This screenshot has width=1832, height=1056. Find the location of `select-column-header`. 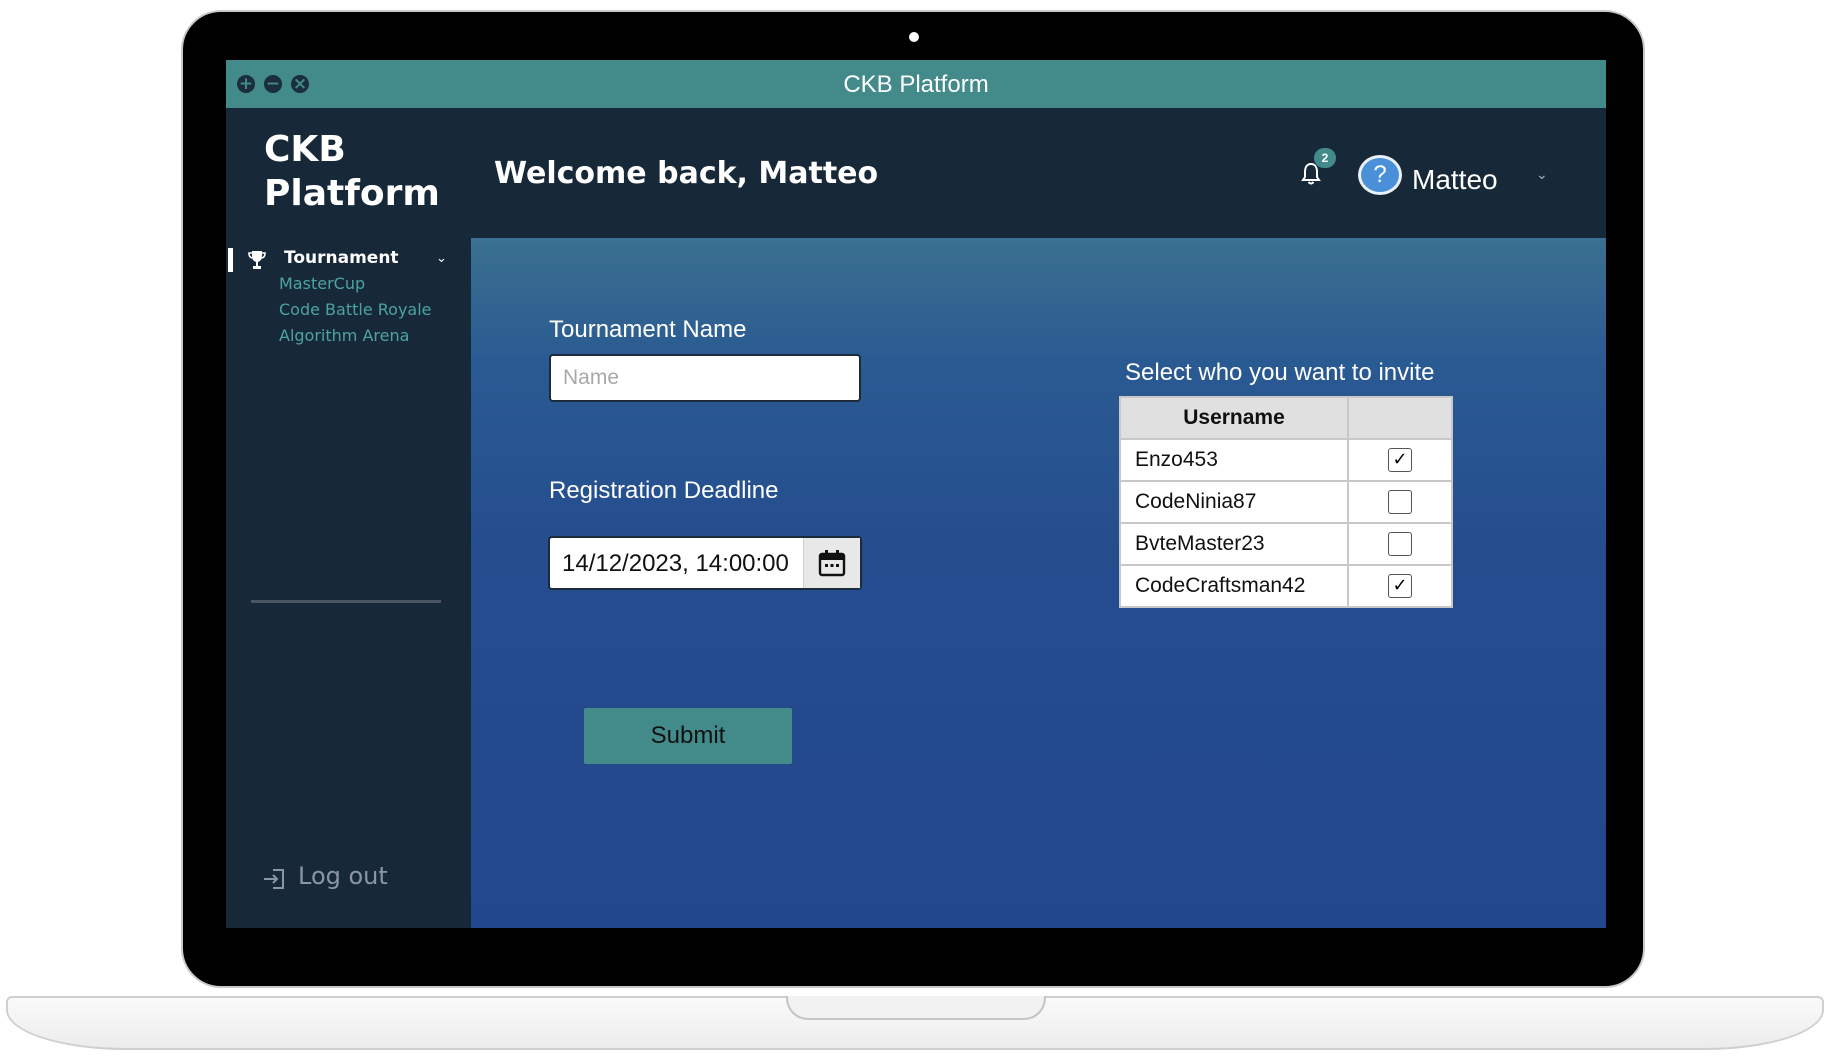

select-column-header is located at coordinates (1400, 418).